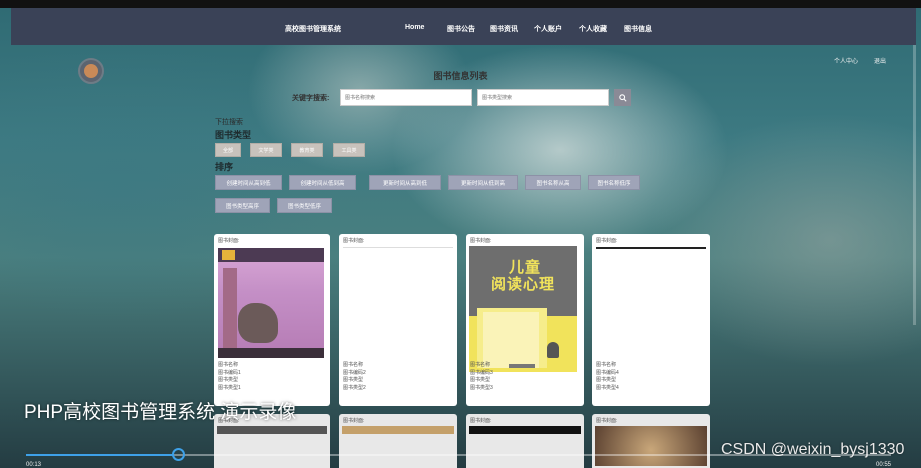 The image size is (921, 468). What do you see at coordinates (242, 205) in the screenshot?
I see `sort-type-desc: 图书类型高序` at bounding box center [242, 205].